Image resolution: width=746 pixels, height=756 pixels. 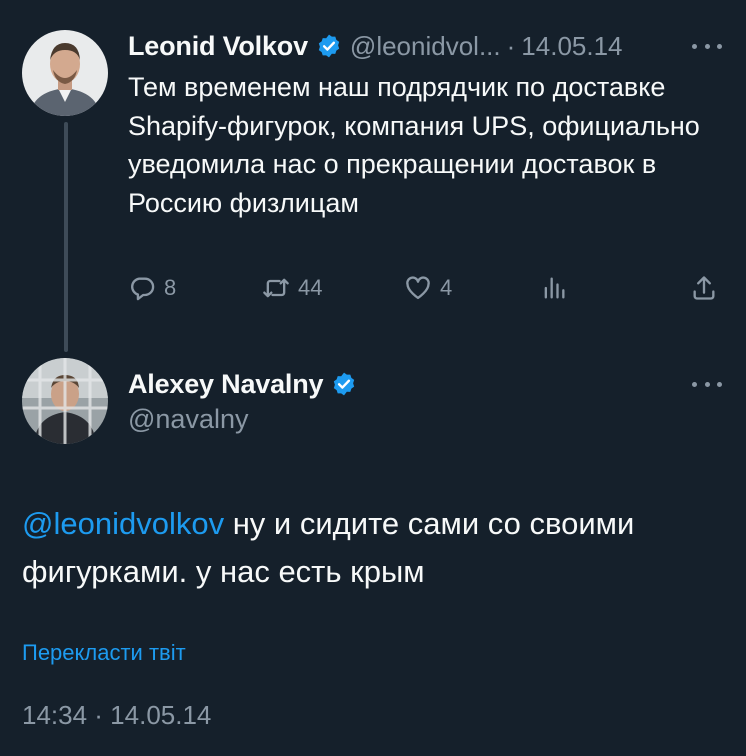 What do you see at coordinates (65, 73) in the screenshot?
I see `avatar-leonid-volkov` at bounding box center [65, 73].